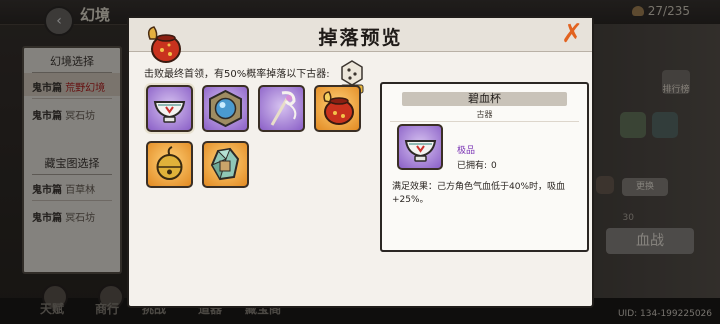  What do you see at coordinates (466, 151) in the screenshot?
I see `detail-grade: 极品` at bounding box center [466, 151].